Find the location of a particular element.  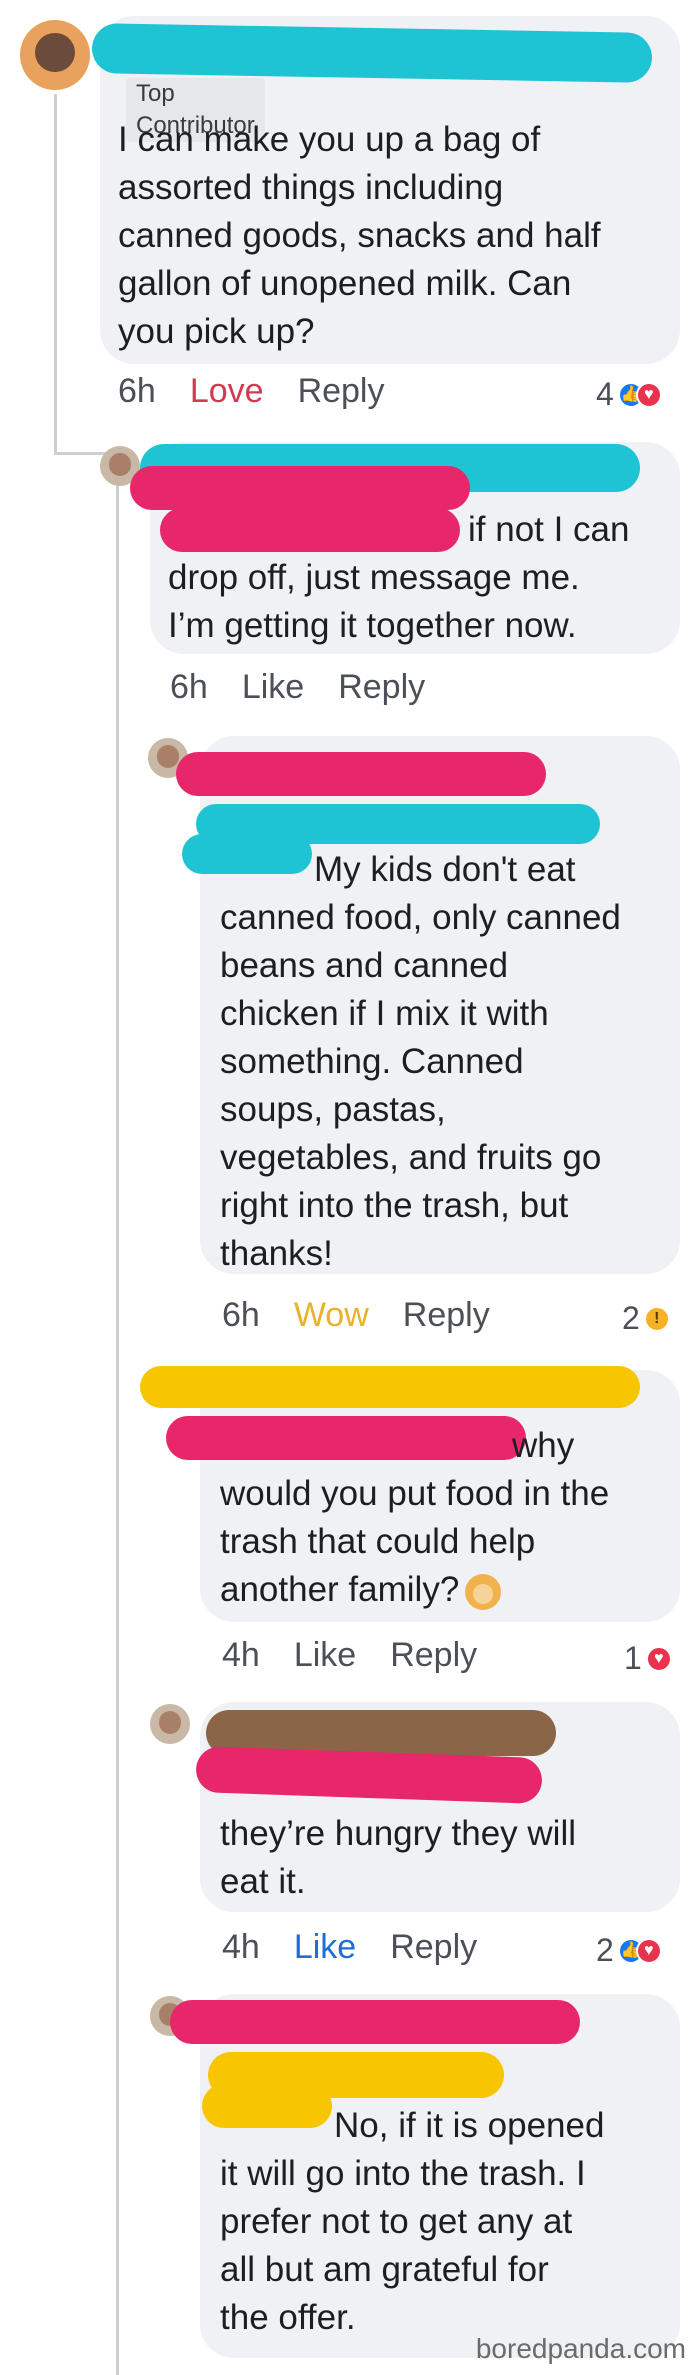

comment-actions: 6h Love Reply is located at coordinates (268, 391).